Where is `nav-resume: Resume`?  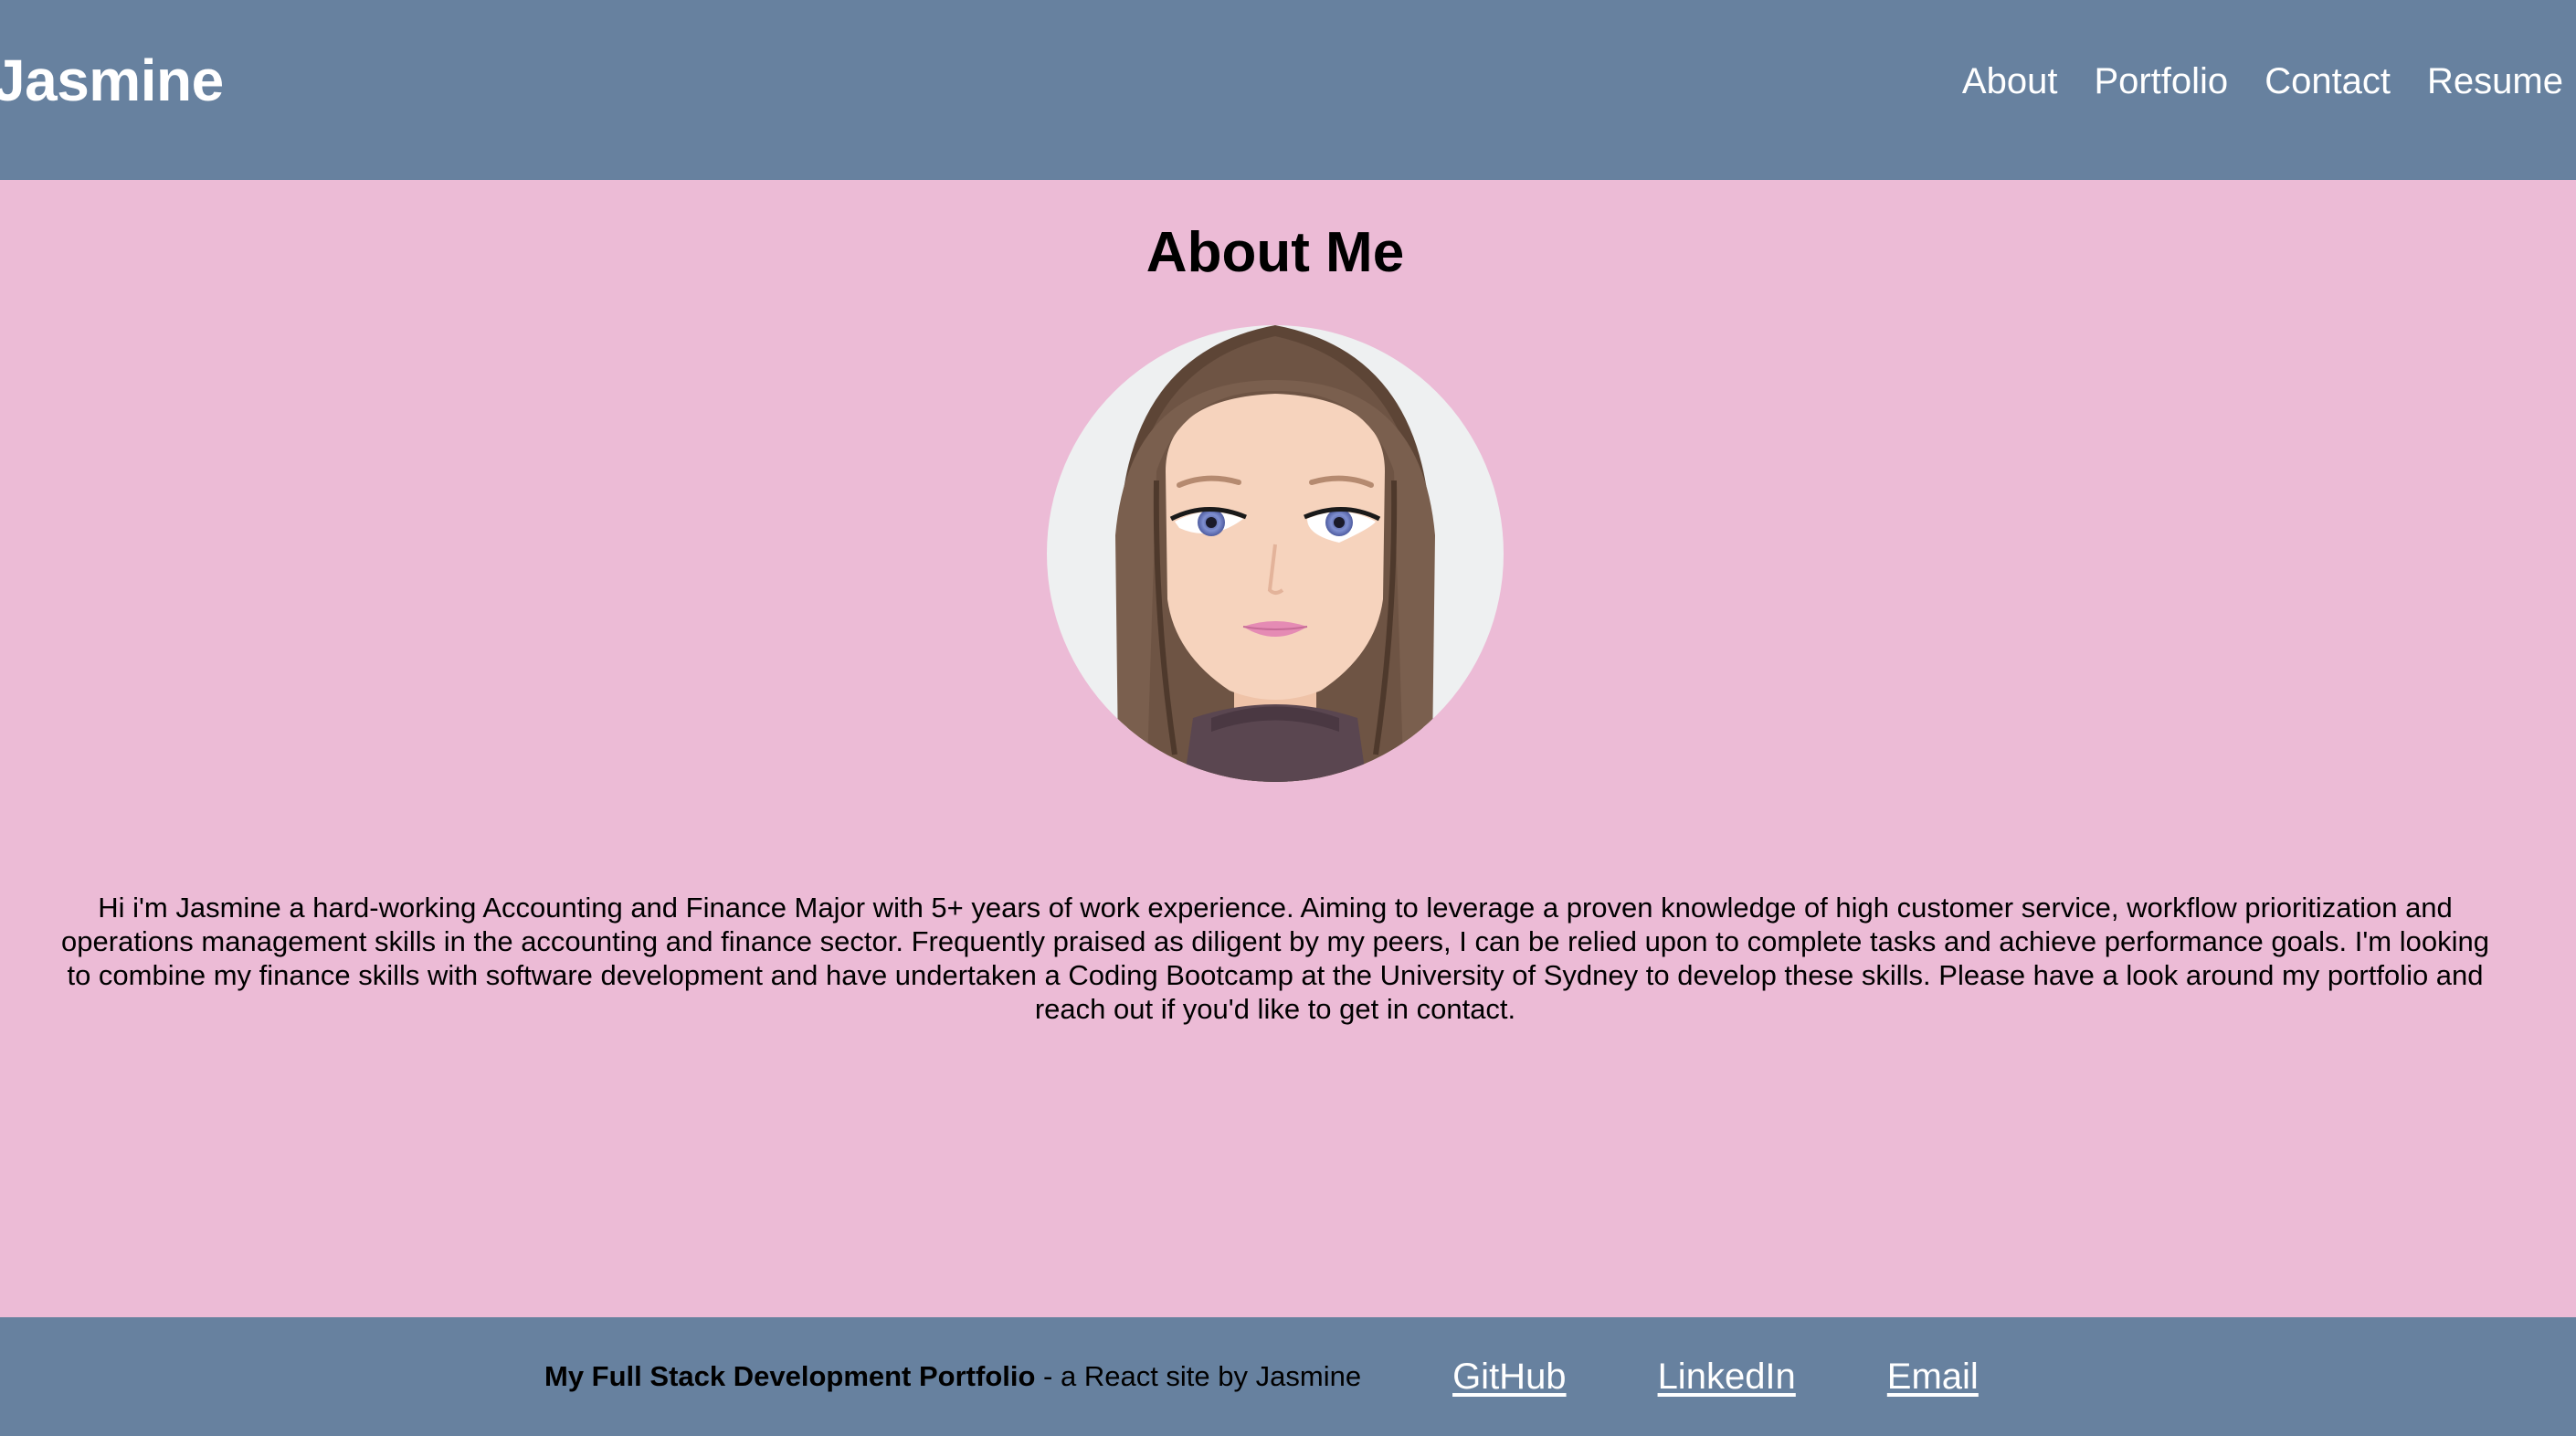 nav-resume: Resume is located at coordinates (2495, 81).